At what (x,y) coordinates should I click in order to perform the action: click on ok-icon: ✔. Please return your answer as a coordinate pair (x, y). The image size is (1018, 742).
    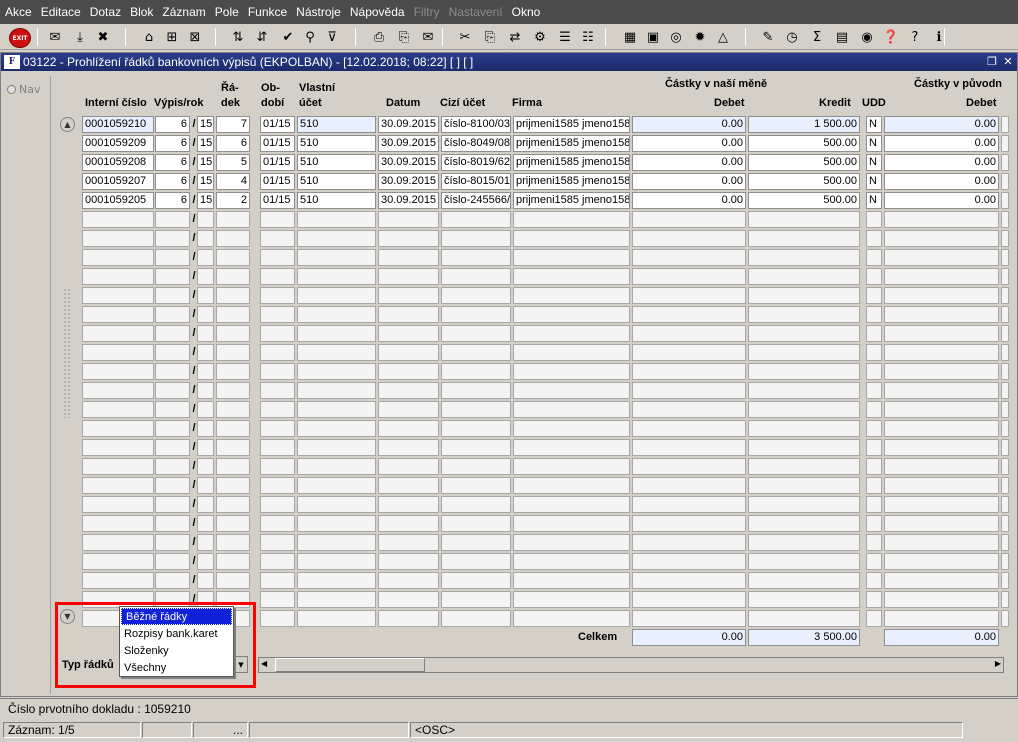
    Looking at the image, I should click on (288, 37).